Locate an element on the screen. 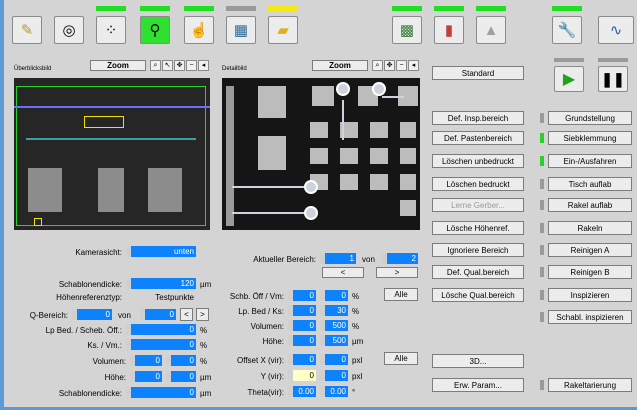 The image size is (637, 410). ks-field: 0 is located at coordinates (161, 344).